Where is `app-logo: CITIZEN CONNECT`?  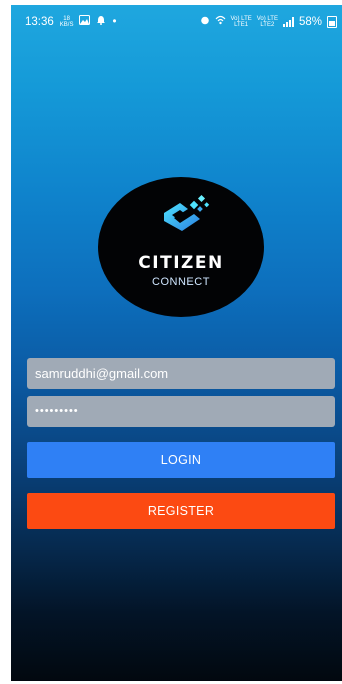 app-logo: CITIZEN CONNECT is located at coordinates (181, 247).